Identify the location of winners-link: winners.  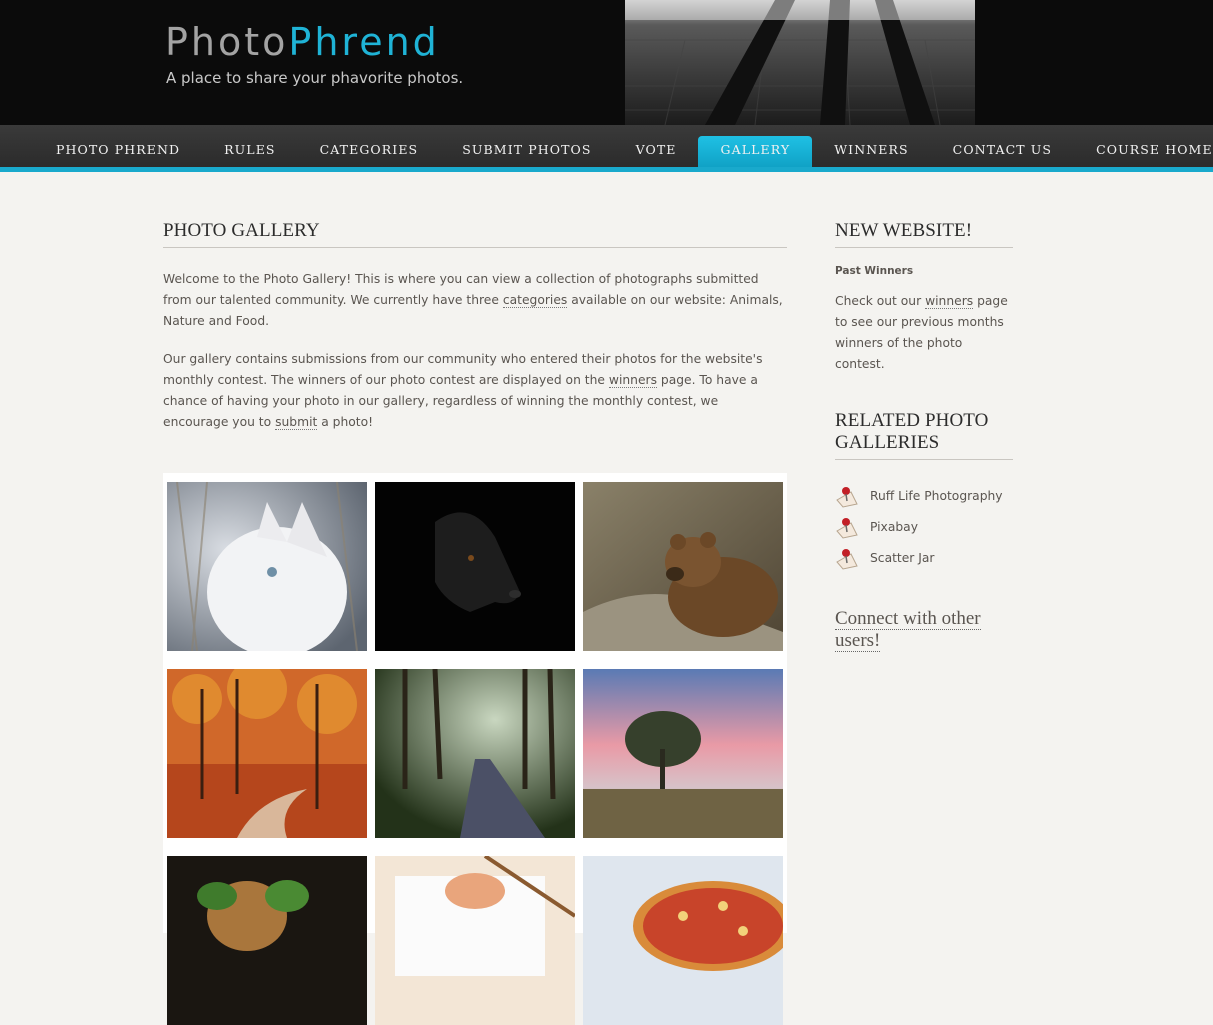
(632, 380).